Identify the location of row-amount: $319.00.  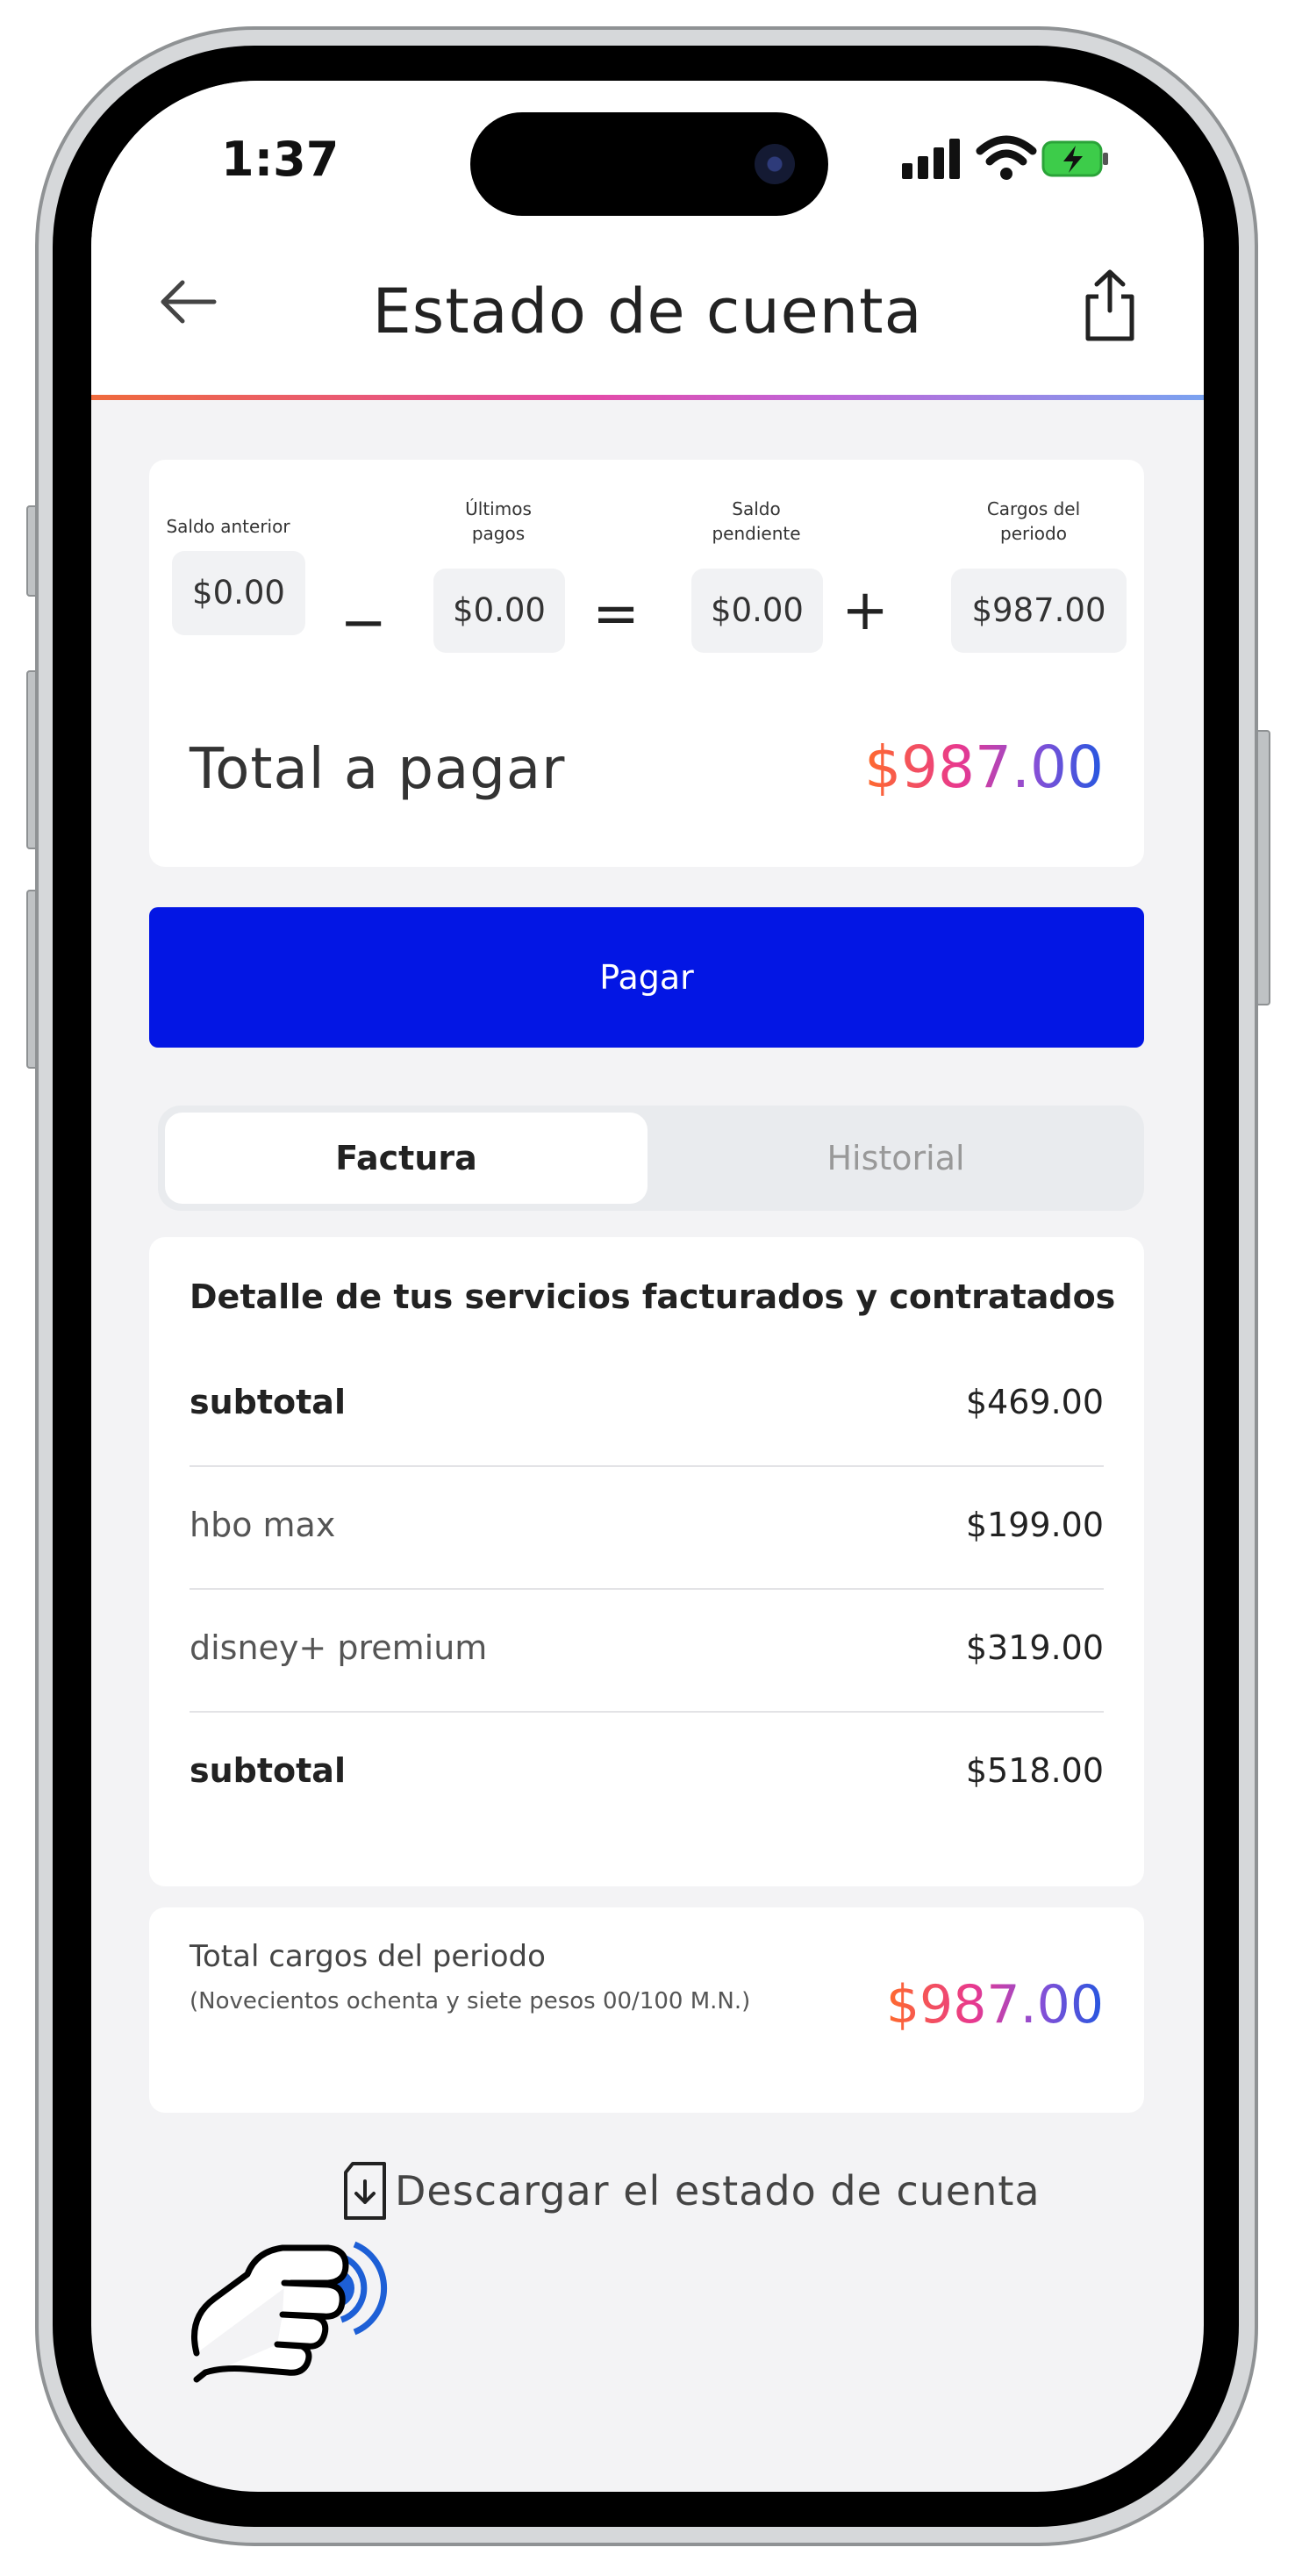
(1034, 1647).